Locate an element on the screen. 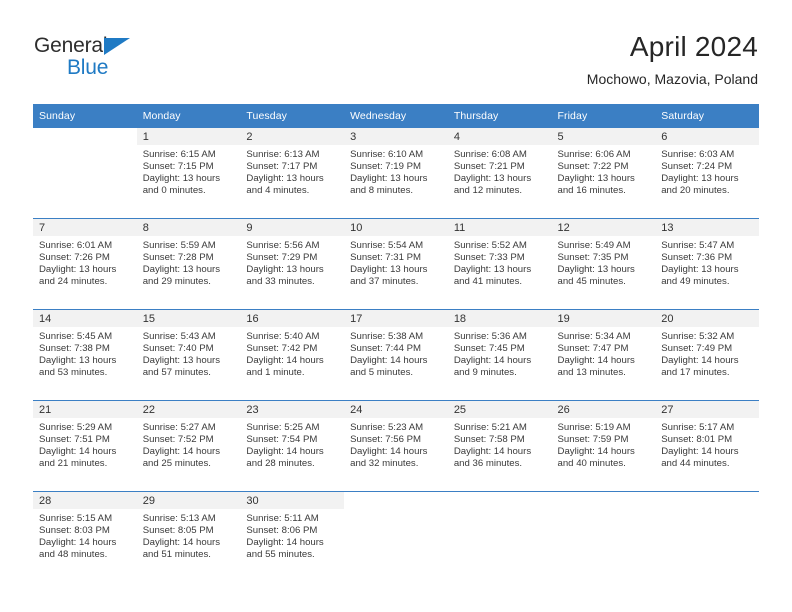  day-number: 26 is located at coordinates (603, 409).